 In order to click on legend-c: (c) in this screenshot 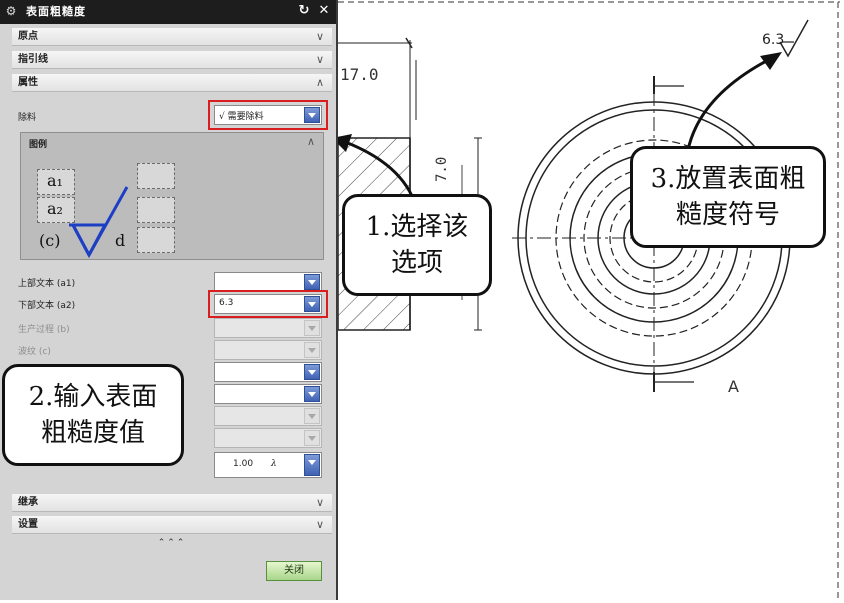, I will do `click(50, 240)`.